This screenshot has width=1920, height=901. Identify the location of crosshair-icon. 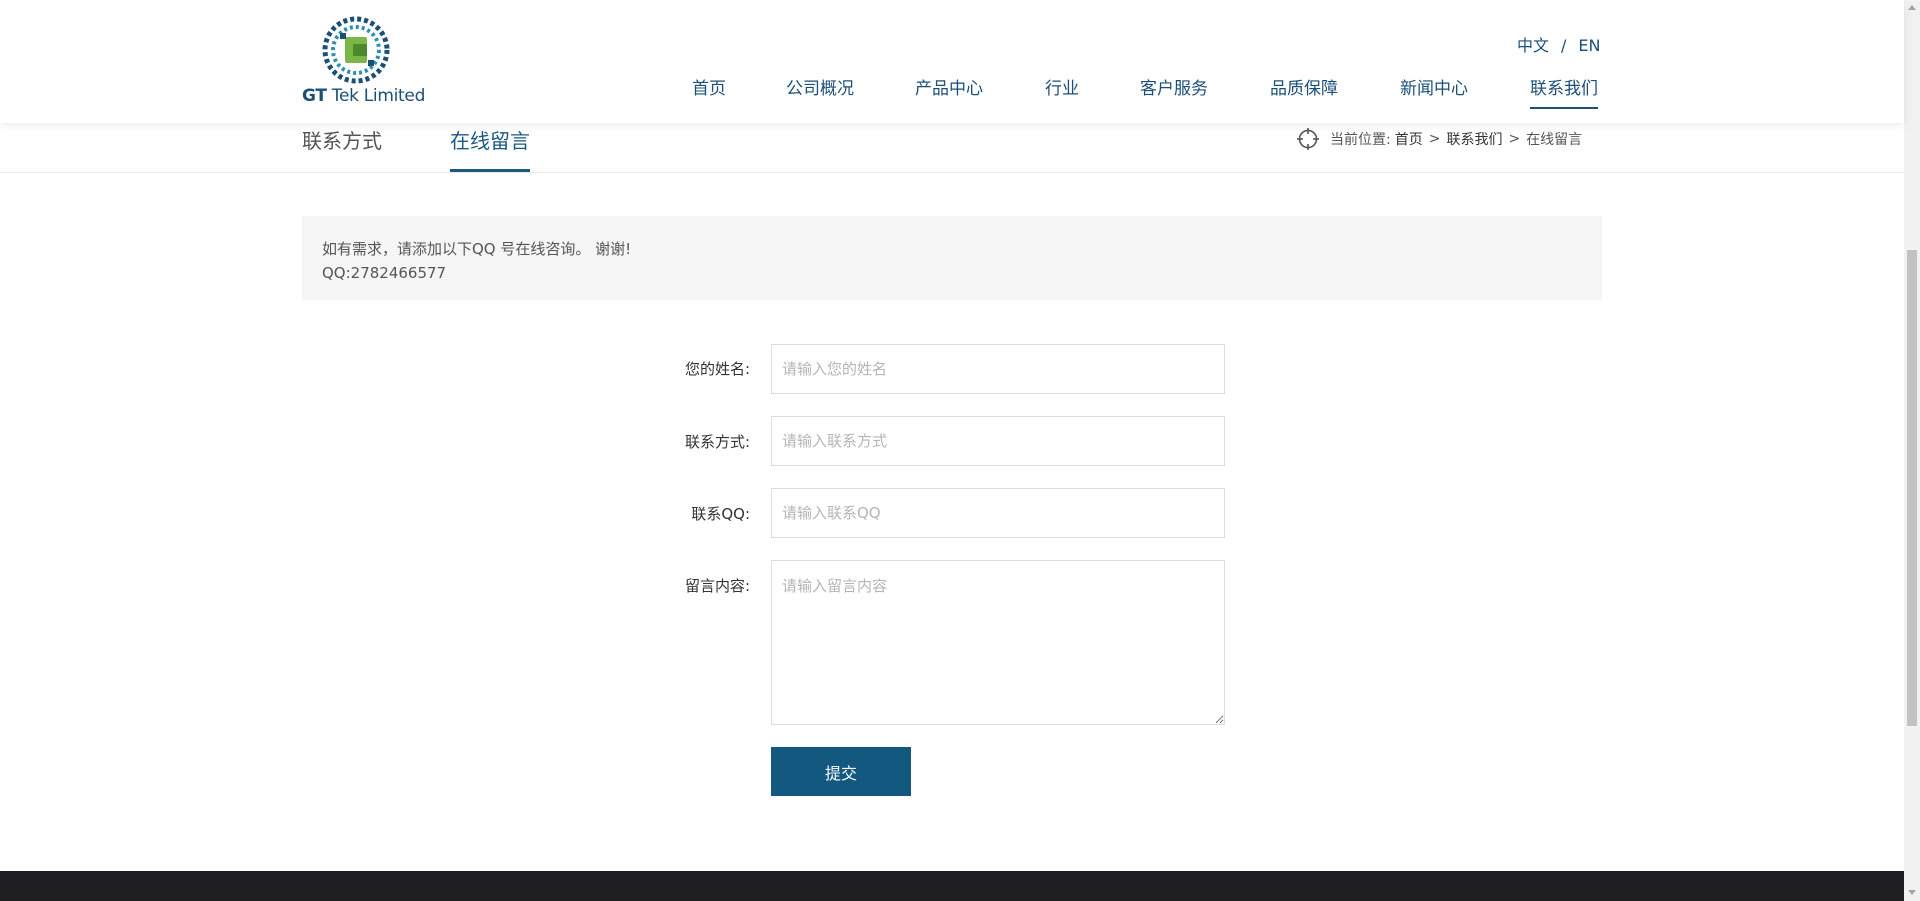
(1308, 139).